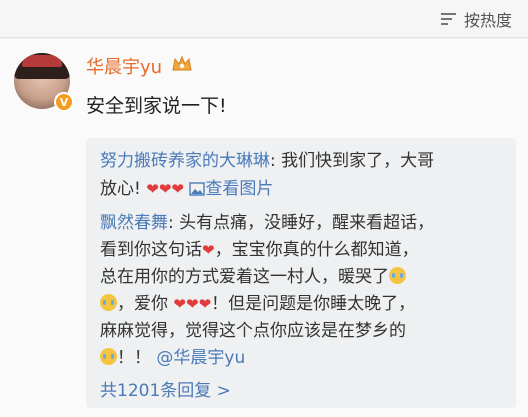 Image resolution: width=528 pixels, height=417 pixels. I want to click on reply-2-line-2: 看到你这句话❤，宝宝你真的什么都知道，, so click(259, 247).